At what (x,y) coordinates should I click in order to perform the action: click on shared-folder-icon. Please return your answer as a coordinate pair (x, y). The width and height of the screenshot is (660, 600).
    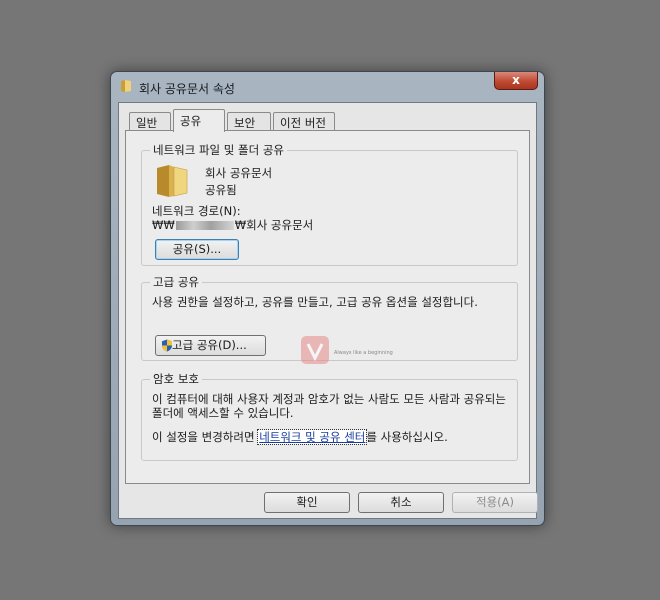
    Looking at the image, I should click on (172, 181).